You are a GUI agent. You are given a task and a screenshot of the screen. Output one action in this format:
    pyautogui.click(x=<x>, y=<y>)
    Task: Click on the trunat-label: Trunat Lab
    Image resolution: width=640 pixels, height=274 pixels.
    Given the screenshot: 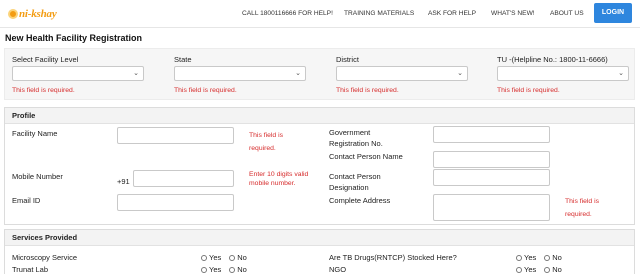 What is the action you would take?
    pyautogui.click(x=30, y=269)
    